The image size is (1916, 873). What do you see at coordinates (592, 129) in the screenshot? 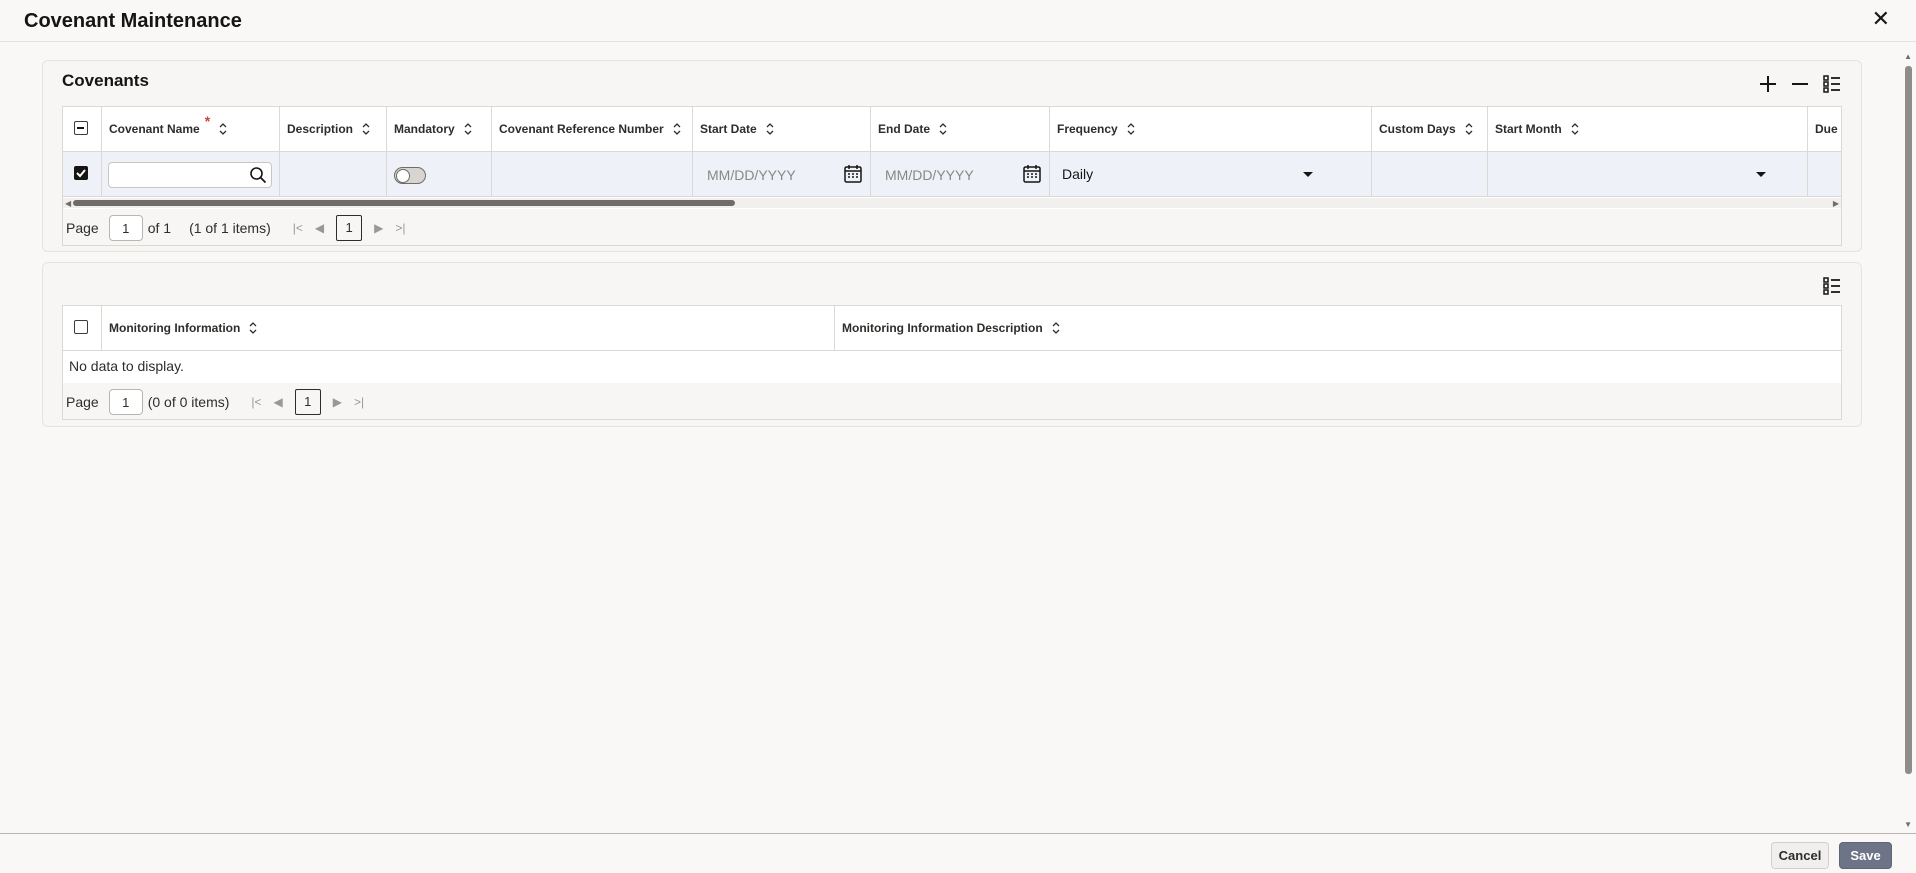
I see `col-covenant-reference-number: Covenant Reference Number` at bounding box center [592, 129].